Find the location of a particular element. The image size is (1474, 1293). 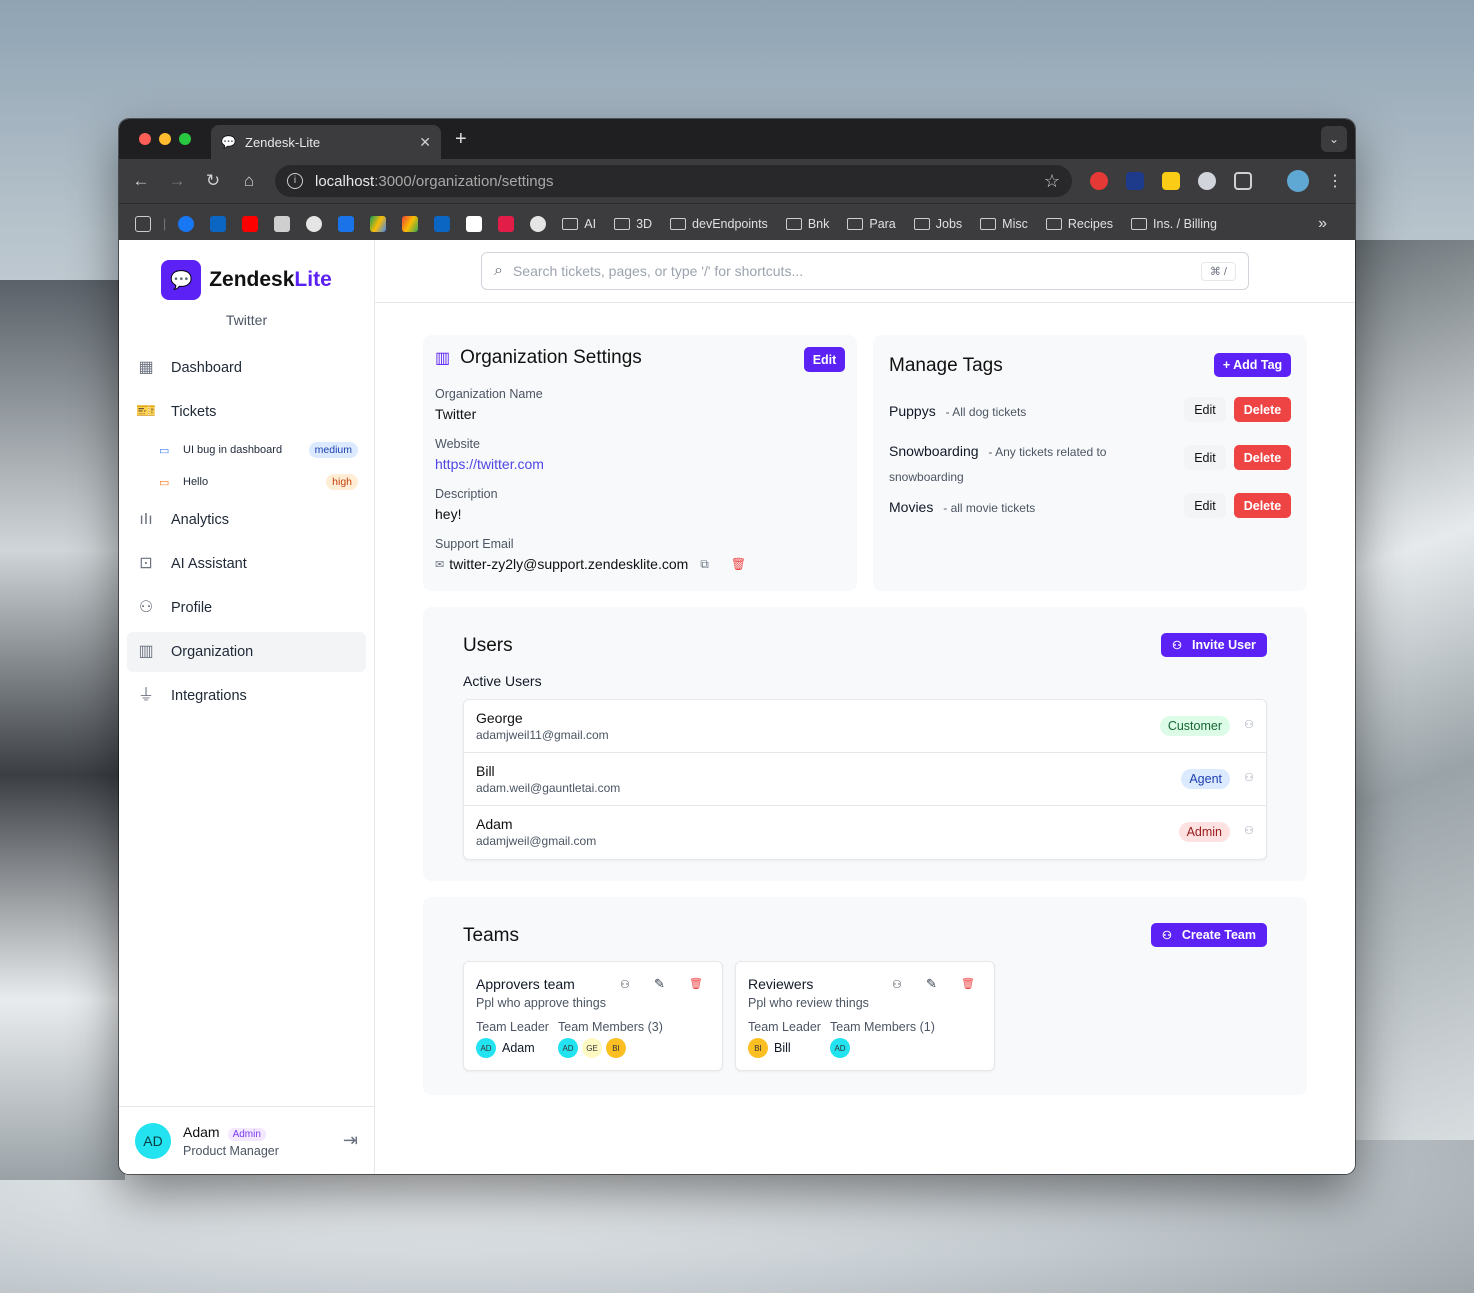

more-bookmarks-icon: » is located at coordinates (1322, 224).